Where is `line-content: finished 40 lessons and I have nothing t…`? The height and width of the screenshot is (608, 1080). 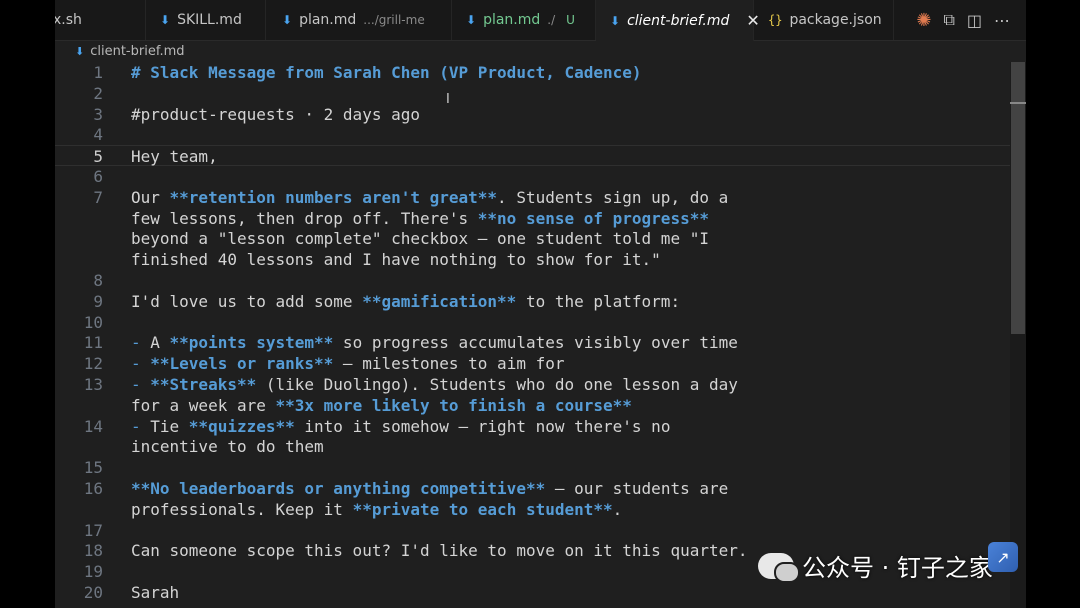
line-content: finished 40 lessons and I have nothing t… is located at coordinates (396, 259).